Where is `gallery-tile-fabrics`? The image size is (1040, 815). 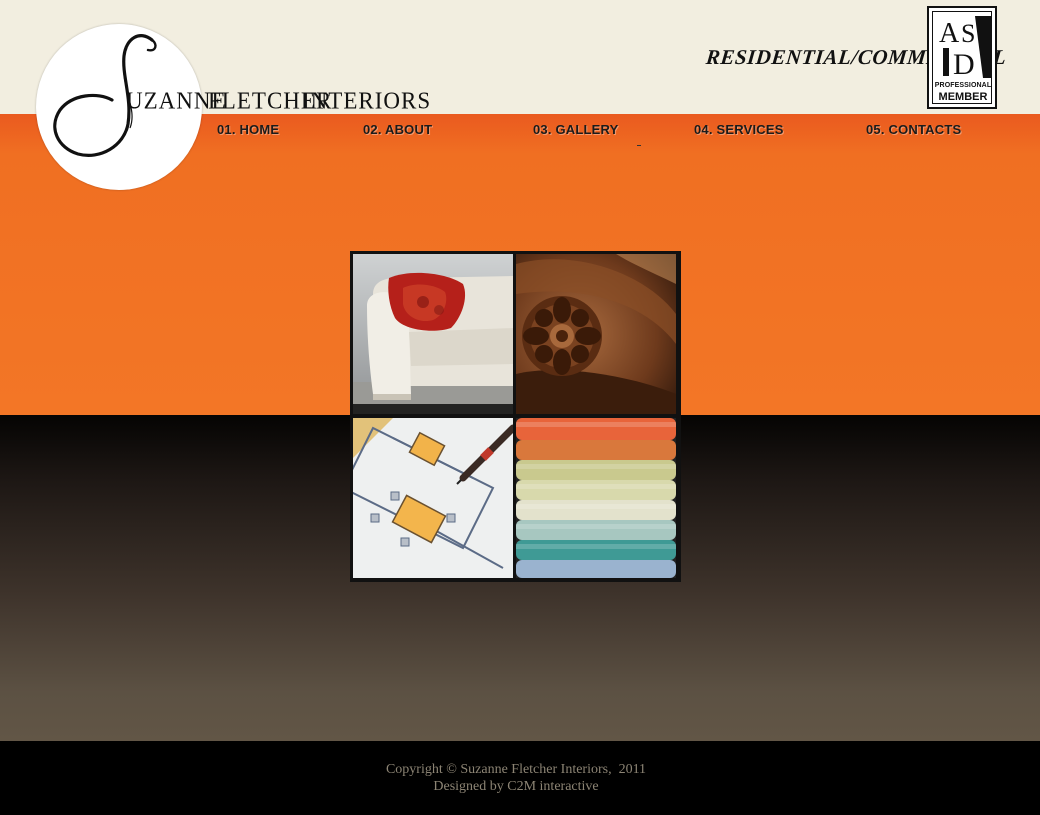
gallery-tile-fabrics is located at coordinates (596, 498).